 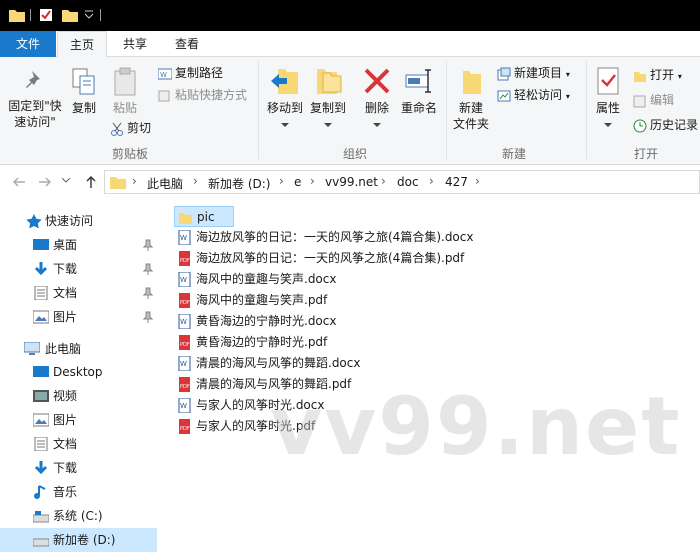 What do you see at coordinates (65, 420) in the screenshot?
I see `nav-label: 图片` at bounding box center [65, 420].